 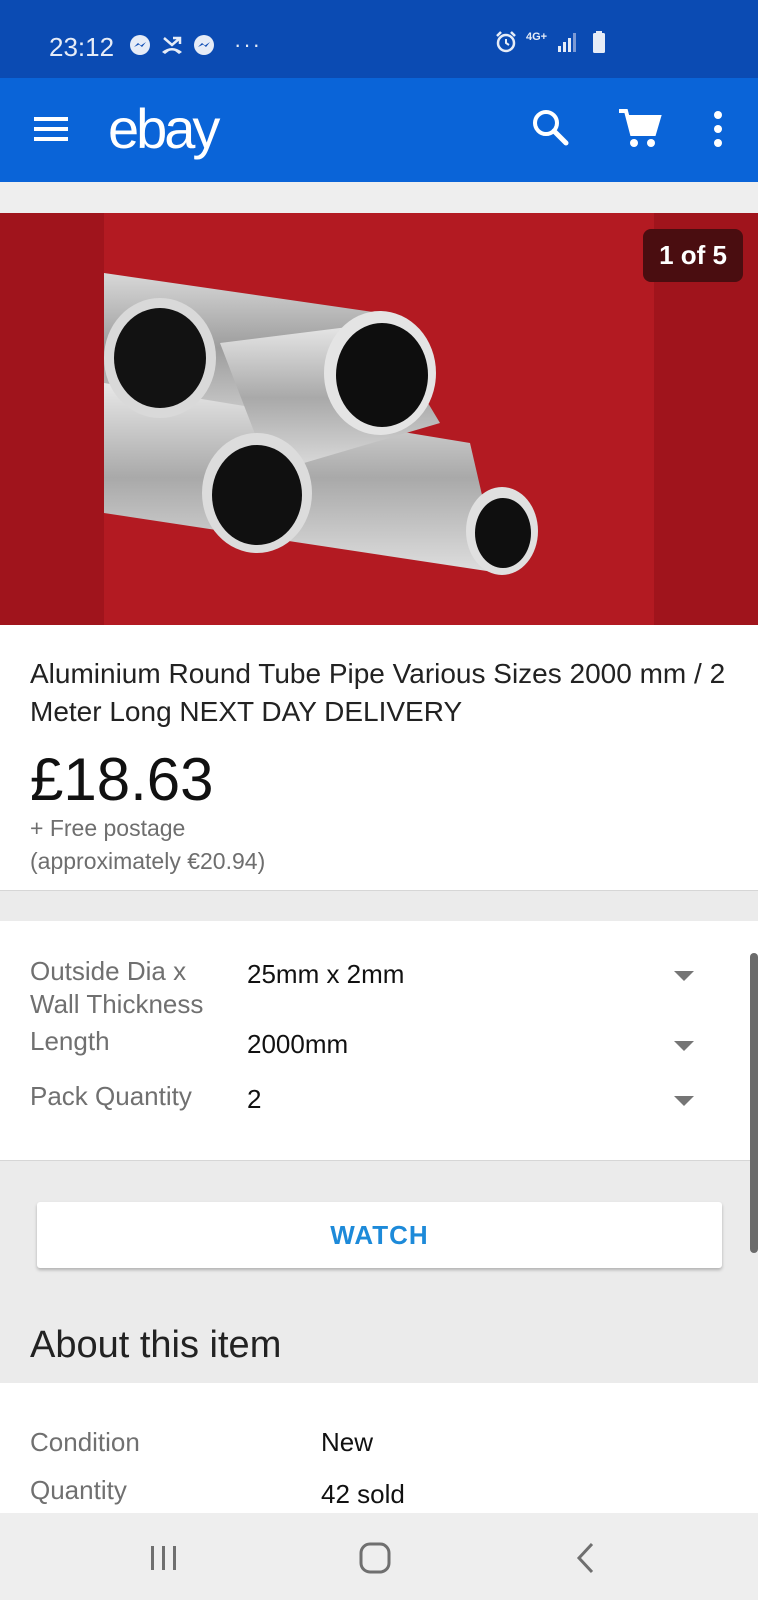 I want to click on variation-value: 2000mm, so click(x=298, y=1044).